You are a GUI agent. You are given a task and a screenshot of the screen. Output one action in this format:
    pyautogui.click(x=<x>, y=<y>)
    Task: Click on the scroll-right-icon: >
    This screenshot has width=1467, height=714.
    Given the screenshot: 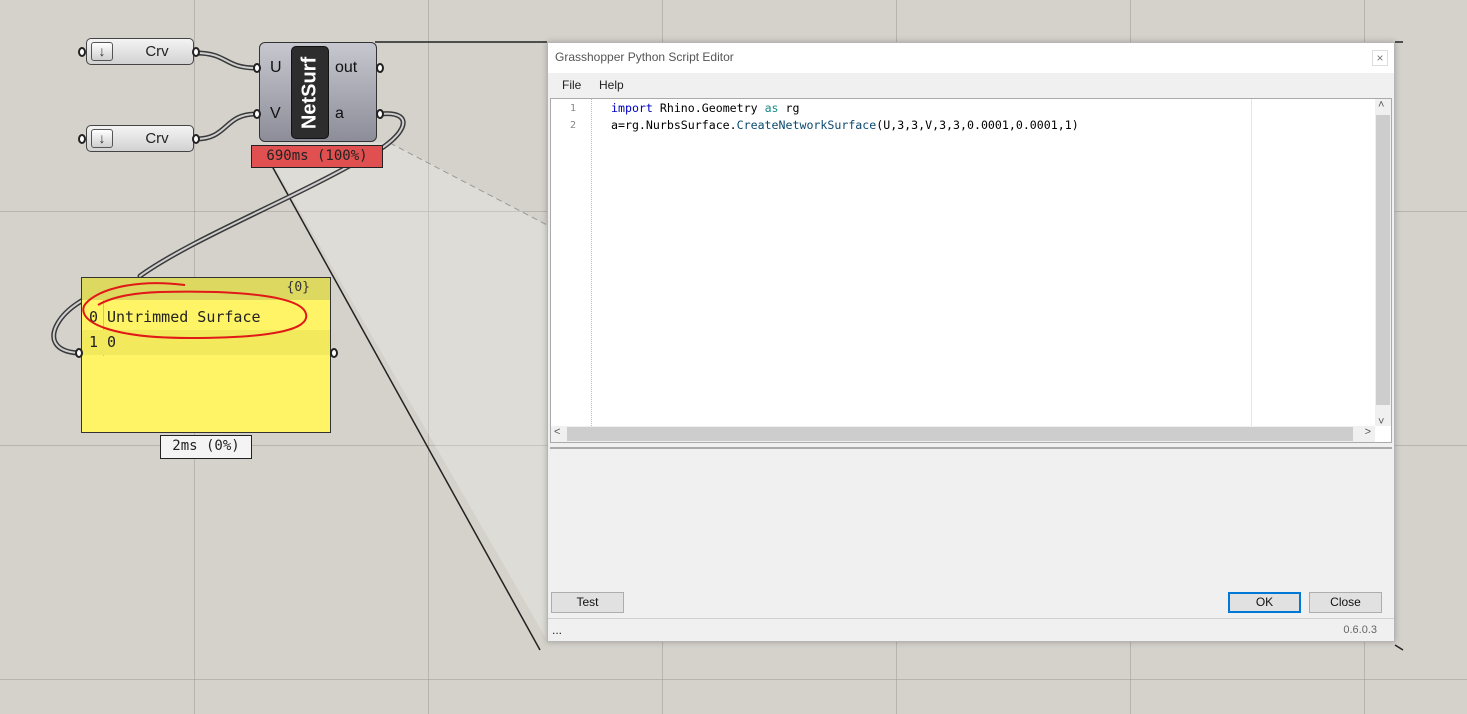 What is the action you would take?
    pyautogui.click(x=1368, y=432)
    